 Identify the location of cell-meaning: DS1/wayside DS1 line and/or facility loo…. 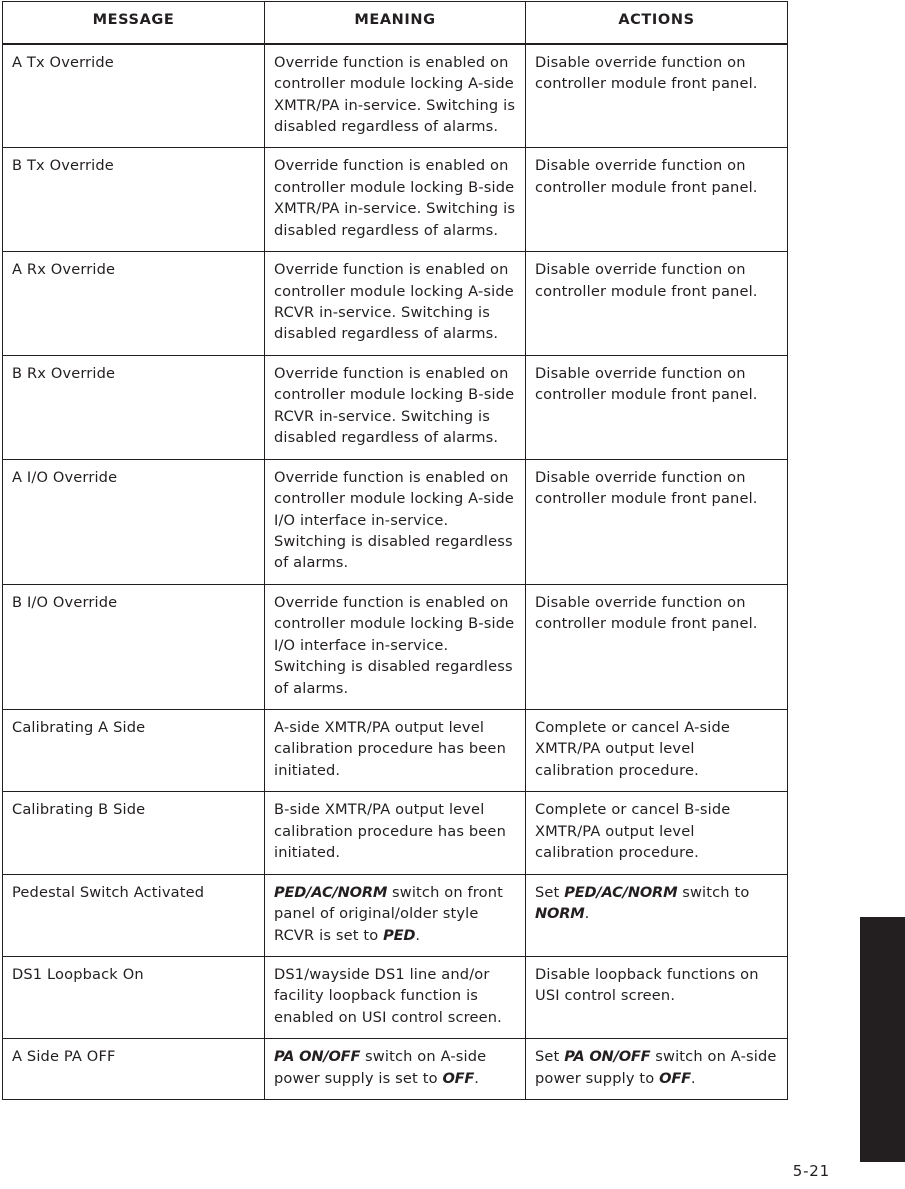
(395, 997).